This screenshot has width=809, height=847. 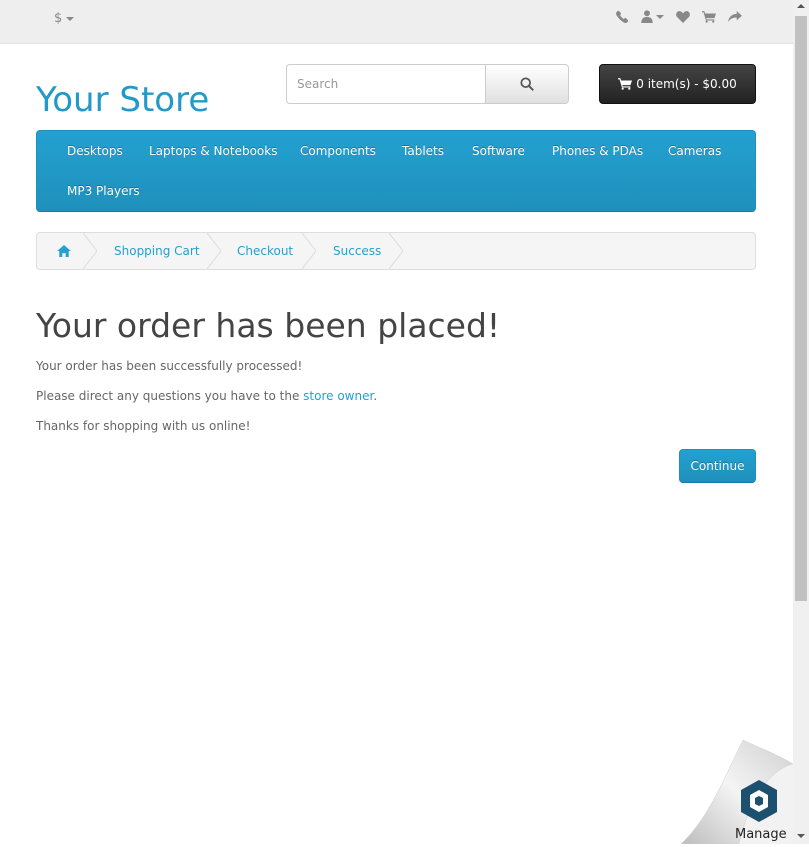 What do you see at coordinates (735, 16) in the screenshot?
I see `share-icon` at bounding box center [735, 16].